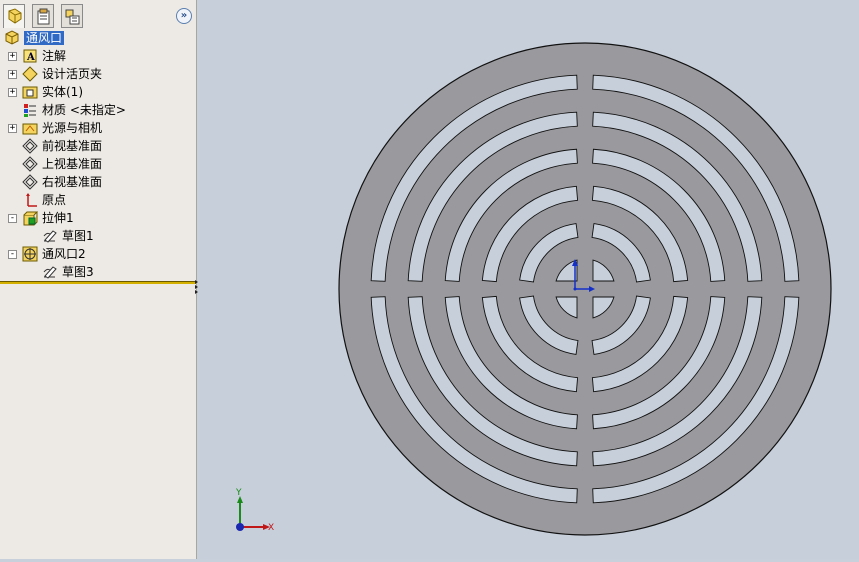  What do you see at coordinates (72, 182) in the screenshot?
I see `tree-item-label: 右视基准面` at bounding box center [72, 182].